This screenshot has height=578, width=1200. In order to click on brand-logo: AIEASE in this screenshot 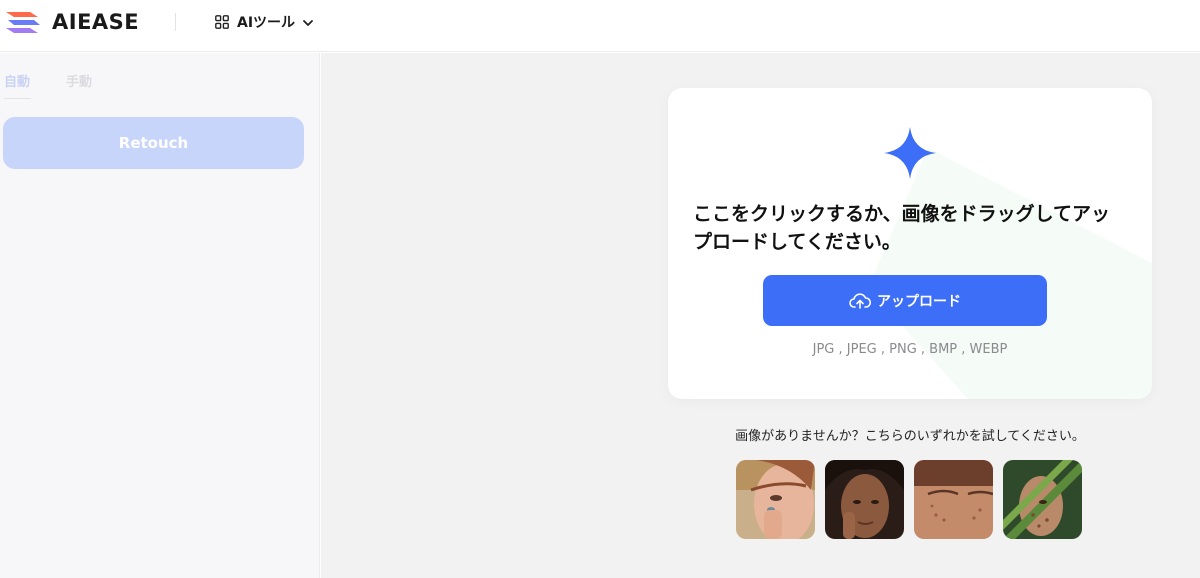, I will do `click(71, 22)`.